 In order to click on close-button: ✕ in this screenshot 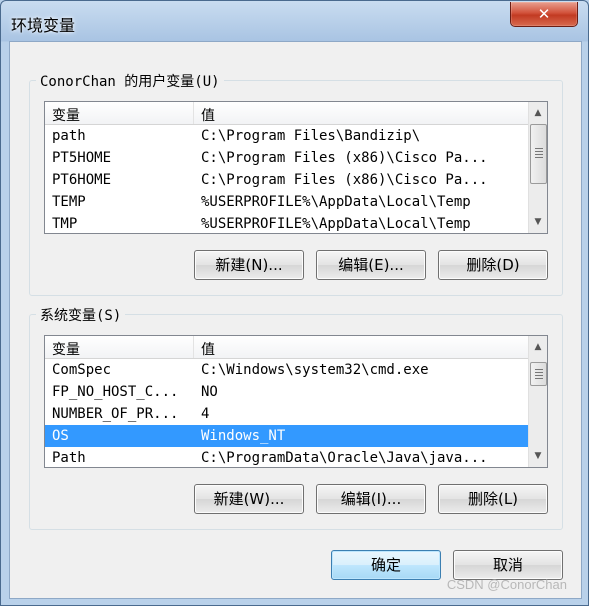, I will do `click(544, 14)`.